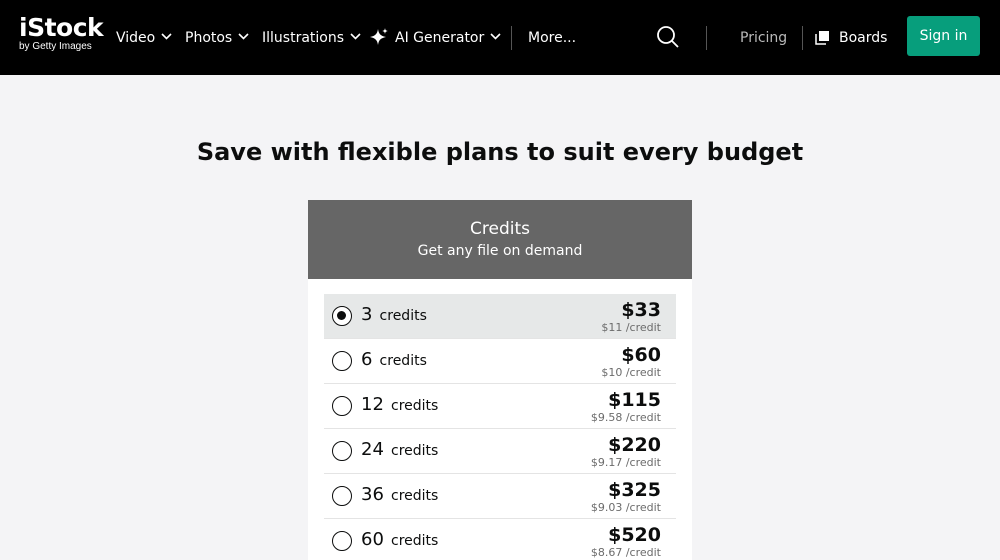  I want to click on logo-tagline: by Getty Images, so click(55, 46).